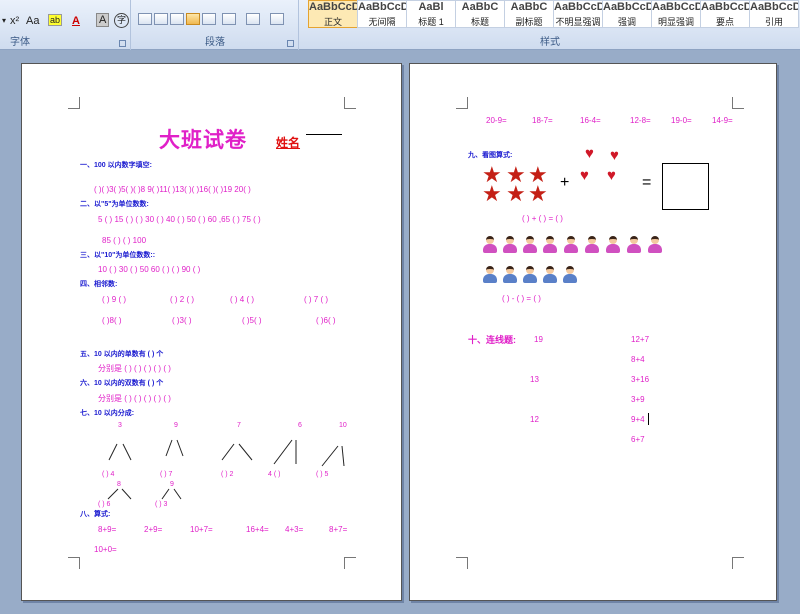 This screenshot has height=614, width=800. I want to click on section-8-heading: 八、算式:, so click(95, 514).